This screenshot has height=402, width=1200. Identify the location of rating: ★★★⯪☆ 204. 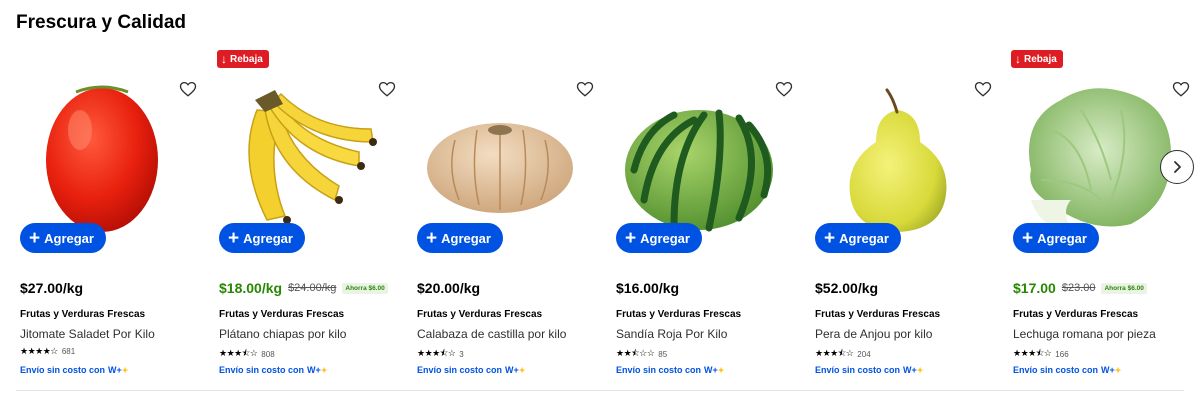
(843, 354).